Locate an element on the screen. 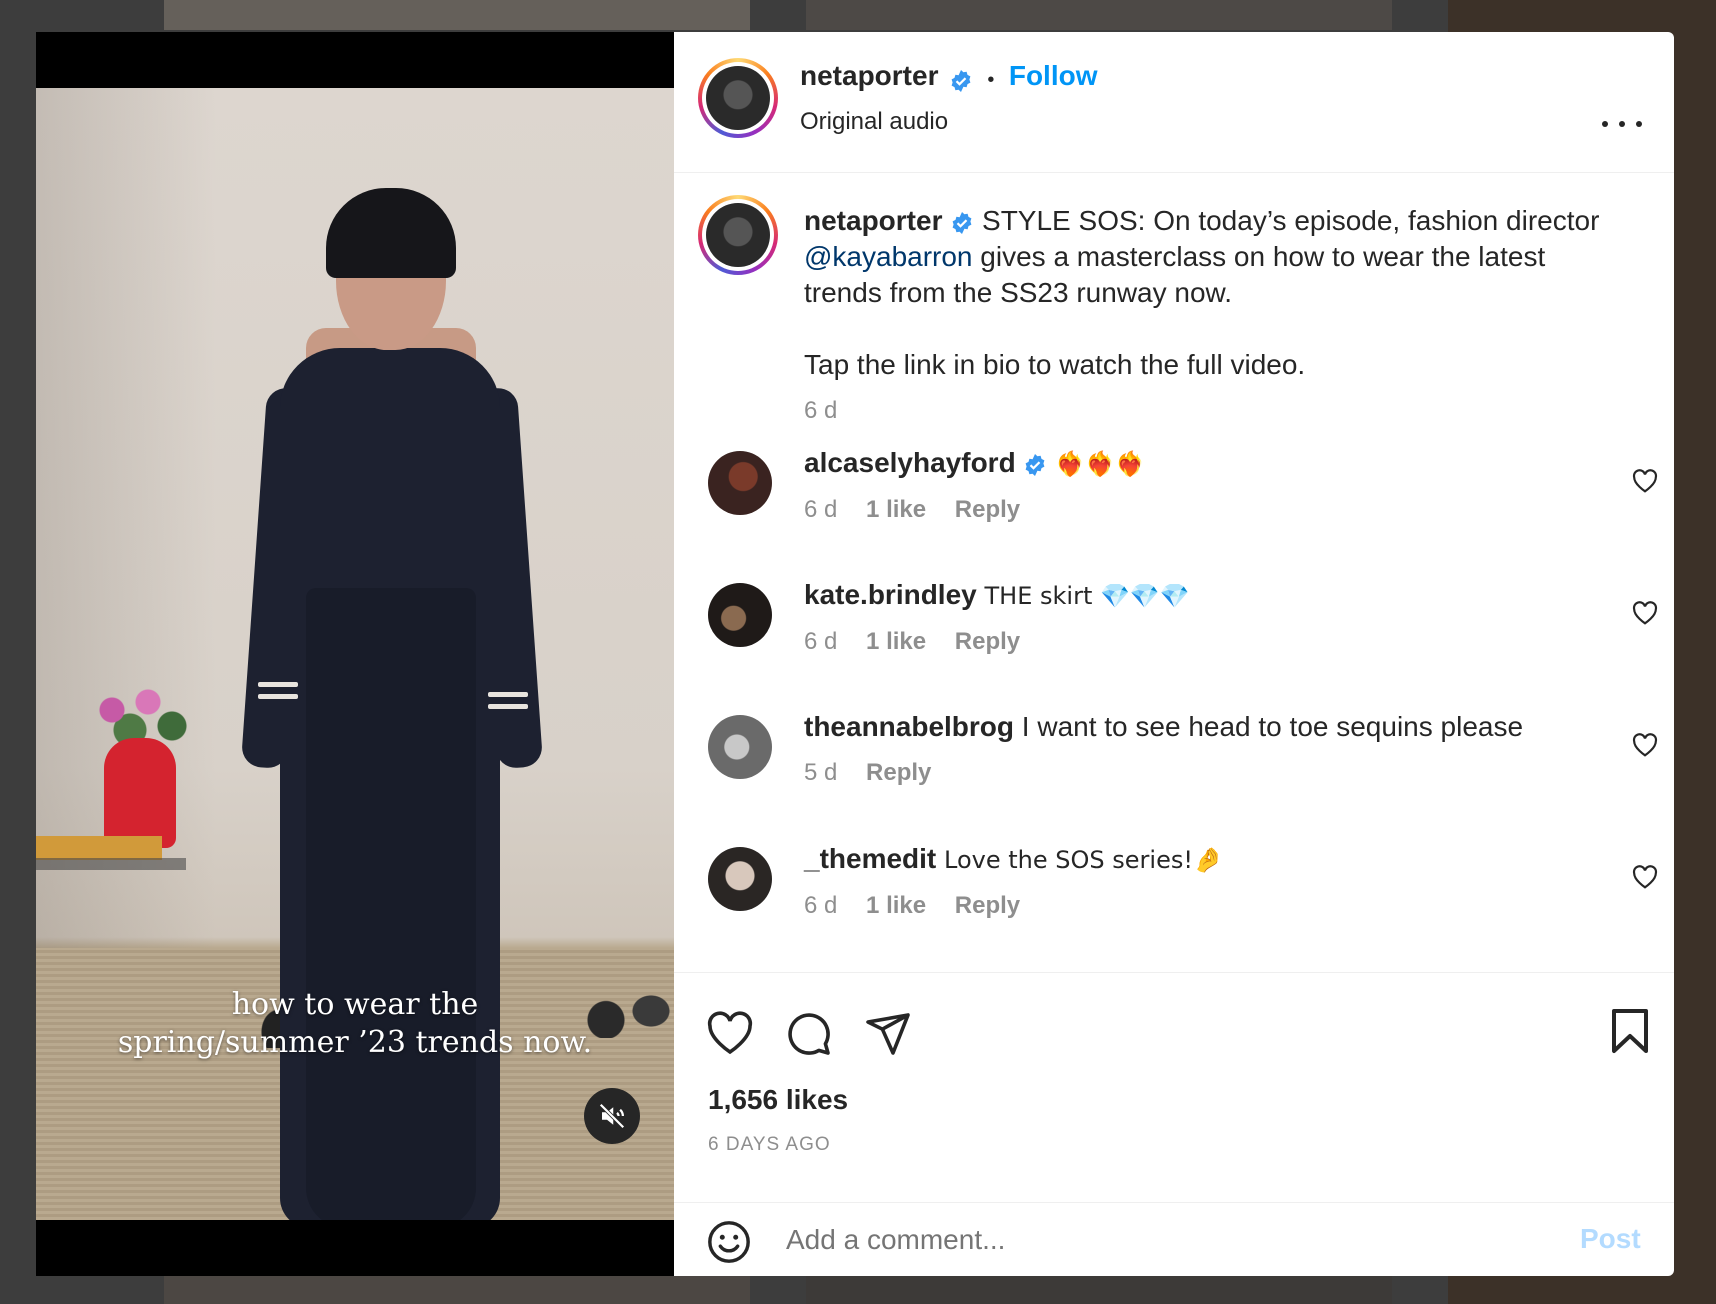  comment-age: 5 d is located at coordinates (820, 772).